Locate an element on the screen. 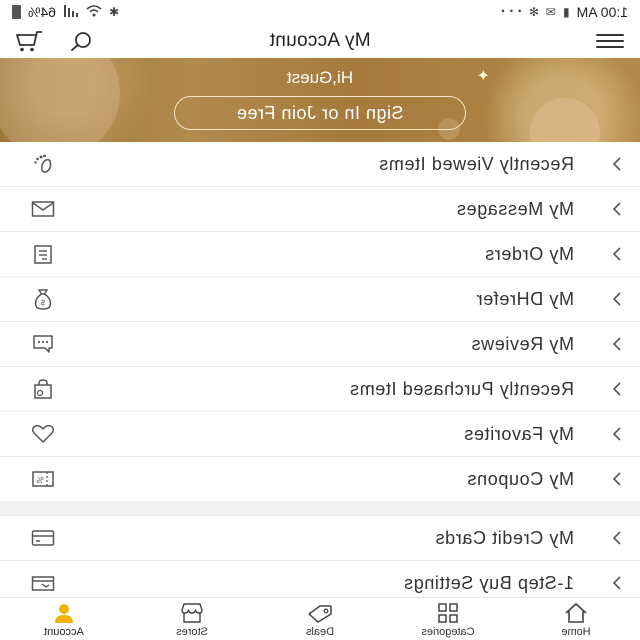  menu-item-label: 1-Step Buy Settings is located at coordinates (489, 582).